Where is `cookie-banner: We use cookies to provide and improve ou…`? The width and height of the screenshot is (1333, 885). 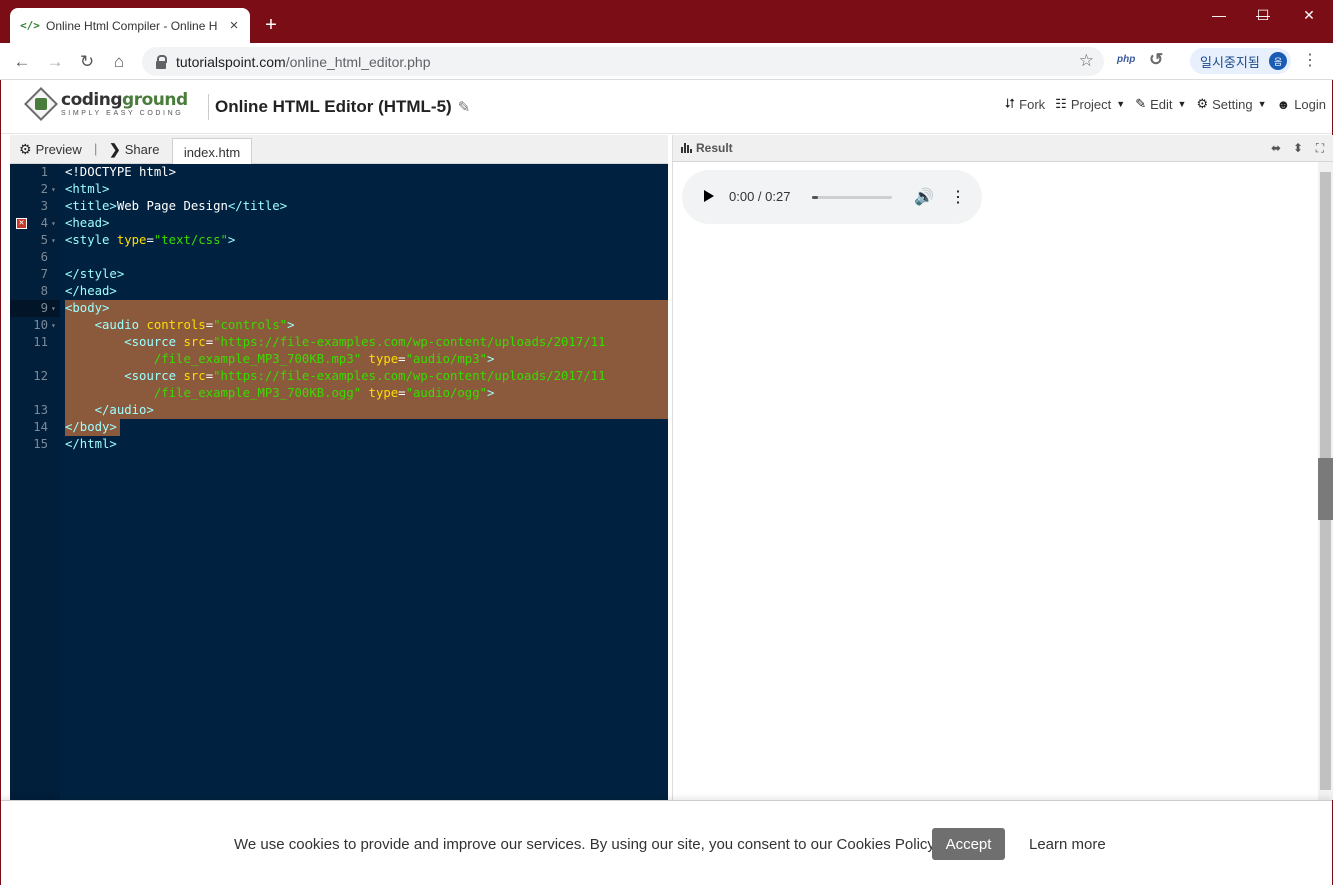 cookie-banner: We use cookies to provide and improve ou… is located at coordinates (666, 842).